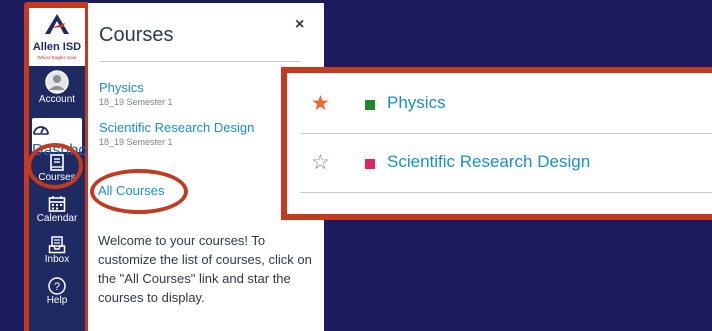 The width and height of the screenshot is (712, 331). Describe the element at coordinates (57, 47) in the screenshot. I see `logo-name: Allen ISD` at that location.